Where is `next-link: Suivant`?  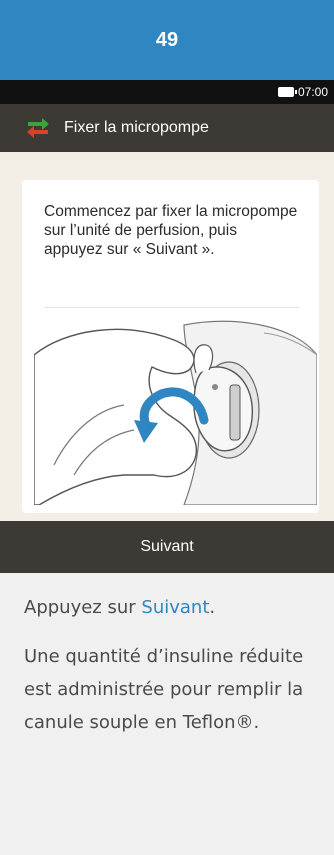 next-link: Suivant is located at coordinates (175, 607).